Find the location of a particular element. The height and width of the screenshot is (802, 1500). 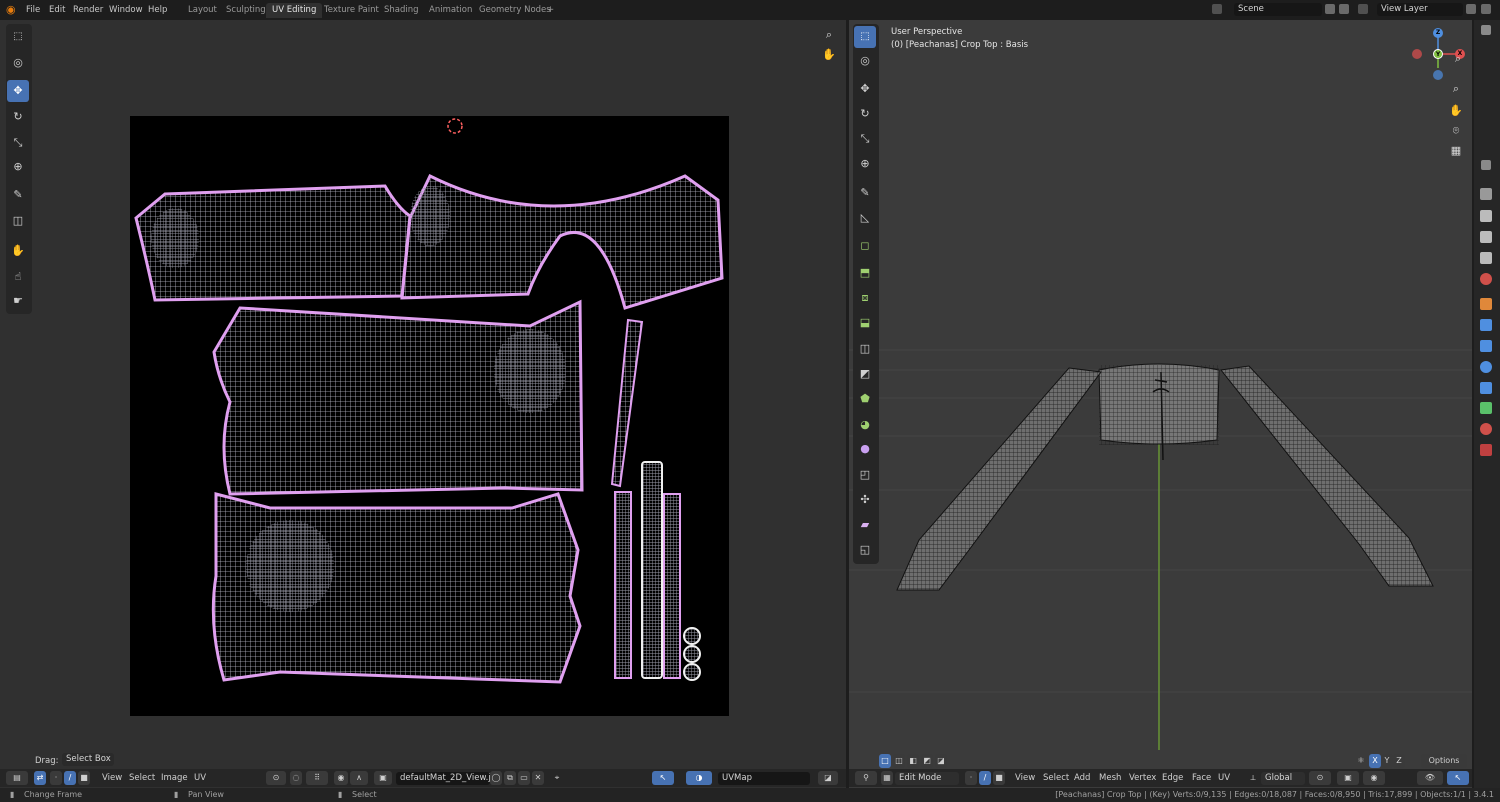

knife-tool-icon: ◩ is located at coordinates (865, 374).